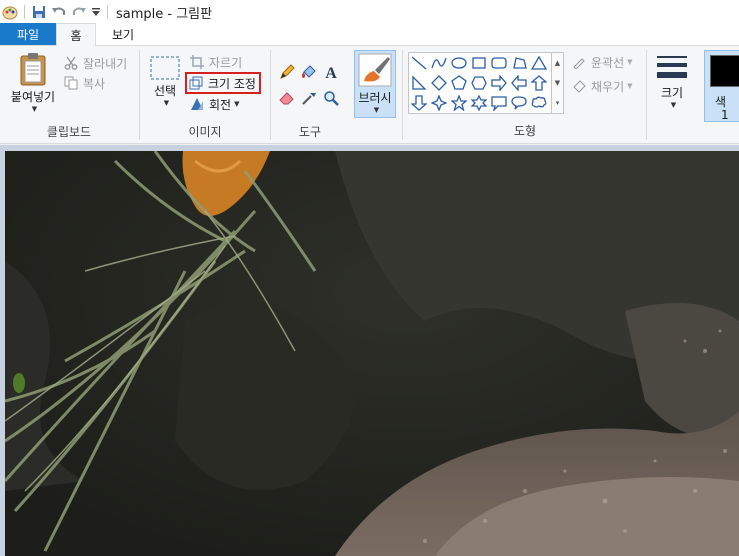  Describe the element at coordinates (525, 131) in the screenshot. I see `shapes-group-label: 도형` at that location.